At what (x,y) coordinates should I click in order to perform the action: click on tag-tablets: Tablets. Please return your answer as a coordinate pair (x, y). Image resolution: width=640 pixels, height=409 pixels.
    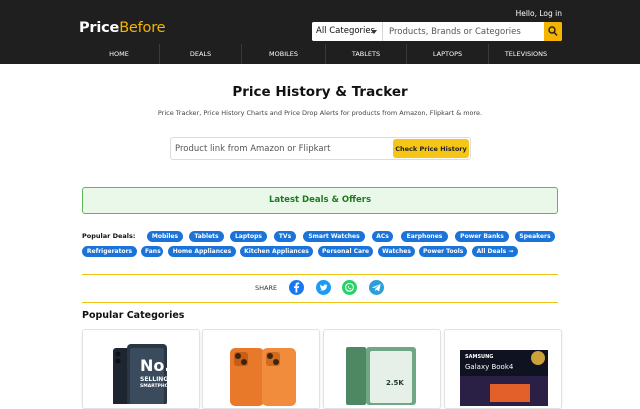
    Looking at the image, I should click on (206, 236).